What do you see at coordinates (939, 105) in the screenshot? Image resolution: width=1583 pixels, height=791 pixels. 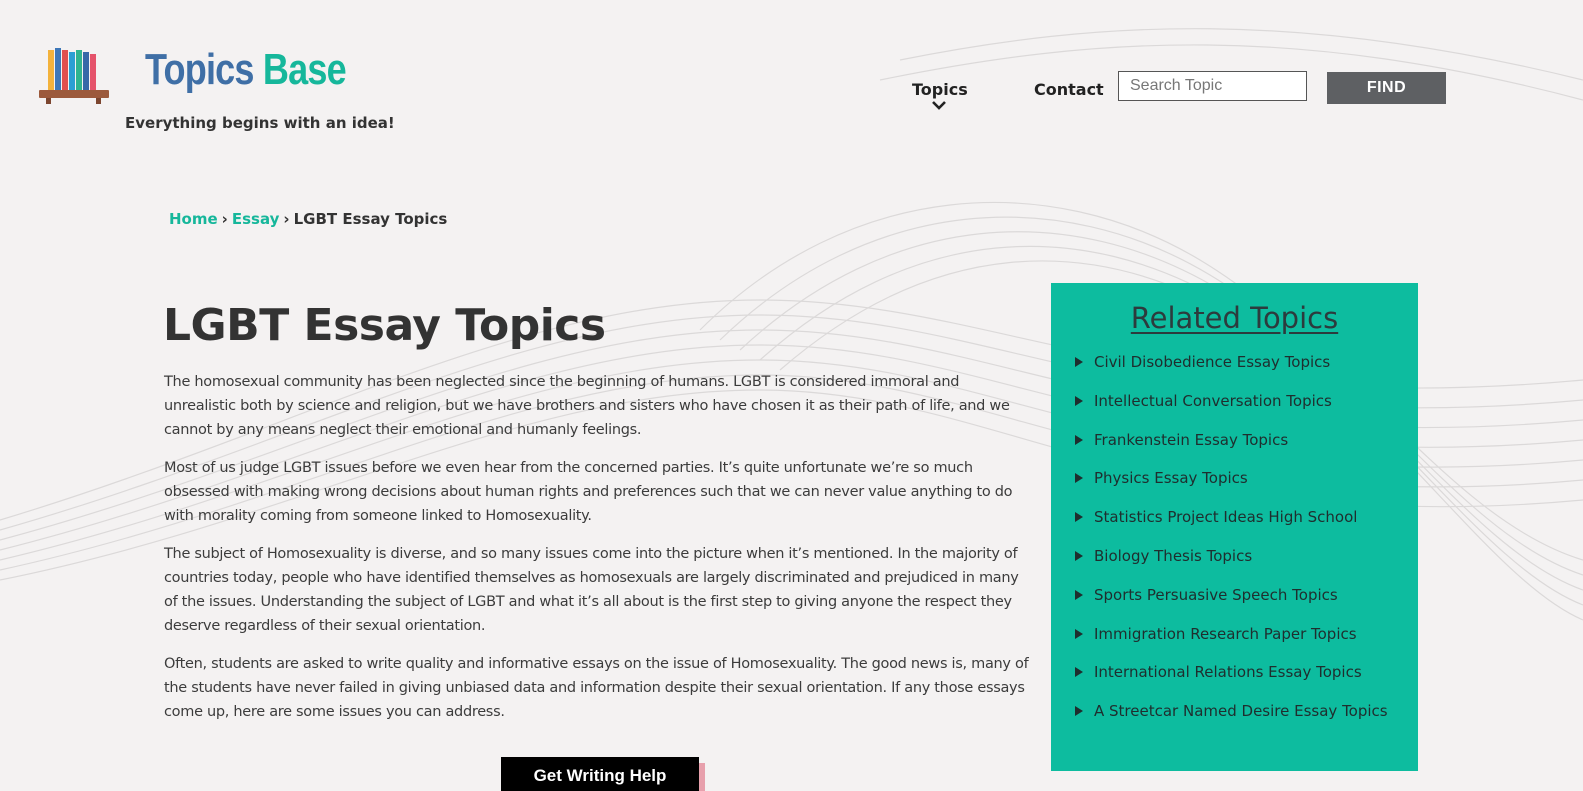 I see `chevron-down-icon` at bounding box center [939, 105].